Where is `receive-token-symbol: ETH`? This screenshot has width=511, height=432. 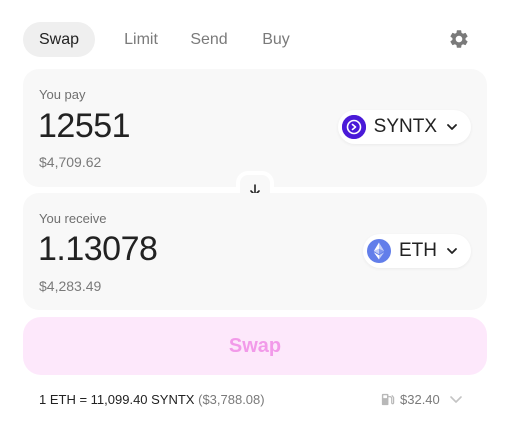 receive-token-symbol: ETH is located at coordinates (418, 250).